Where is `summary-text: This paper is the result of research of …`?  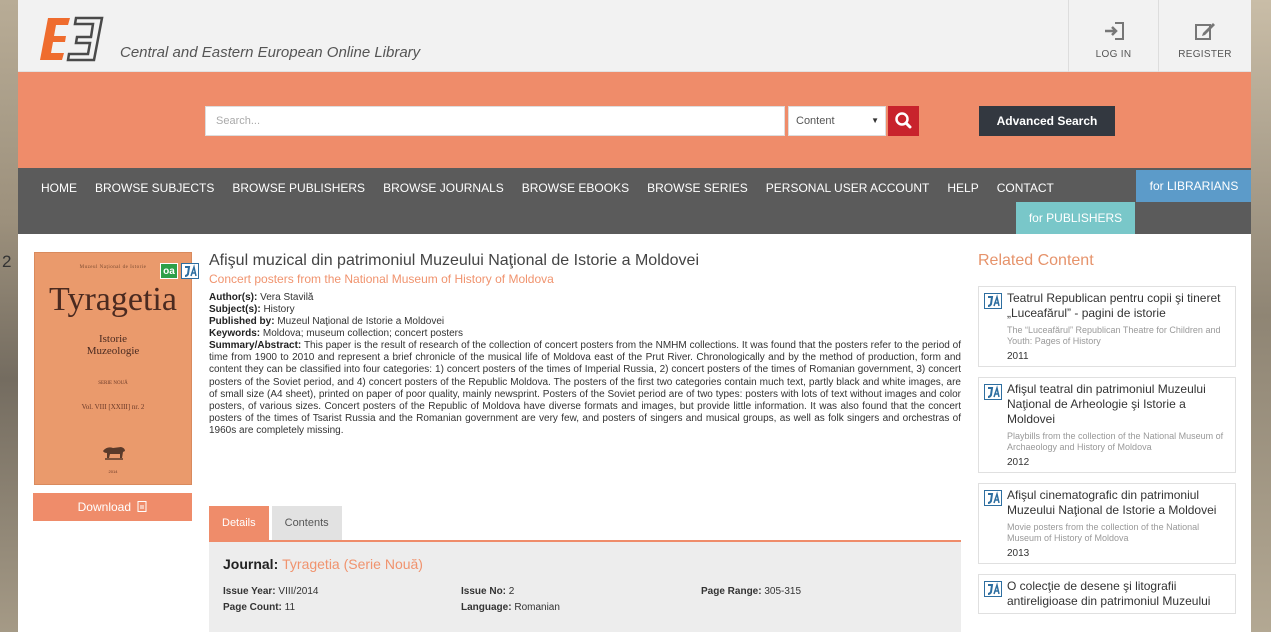 summary-text: This paper is the result of research of … is located at coordinates (585, 388).